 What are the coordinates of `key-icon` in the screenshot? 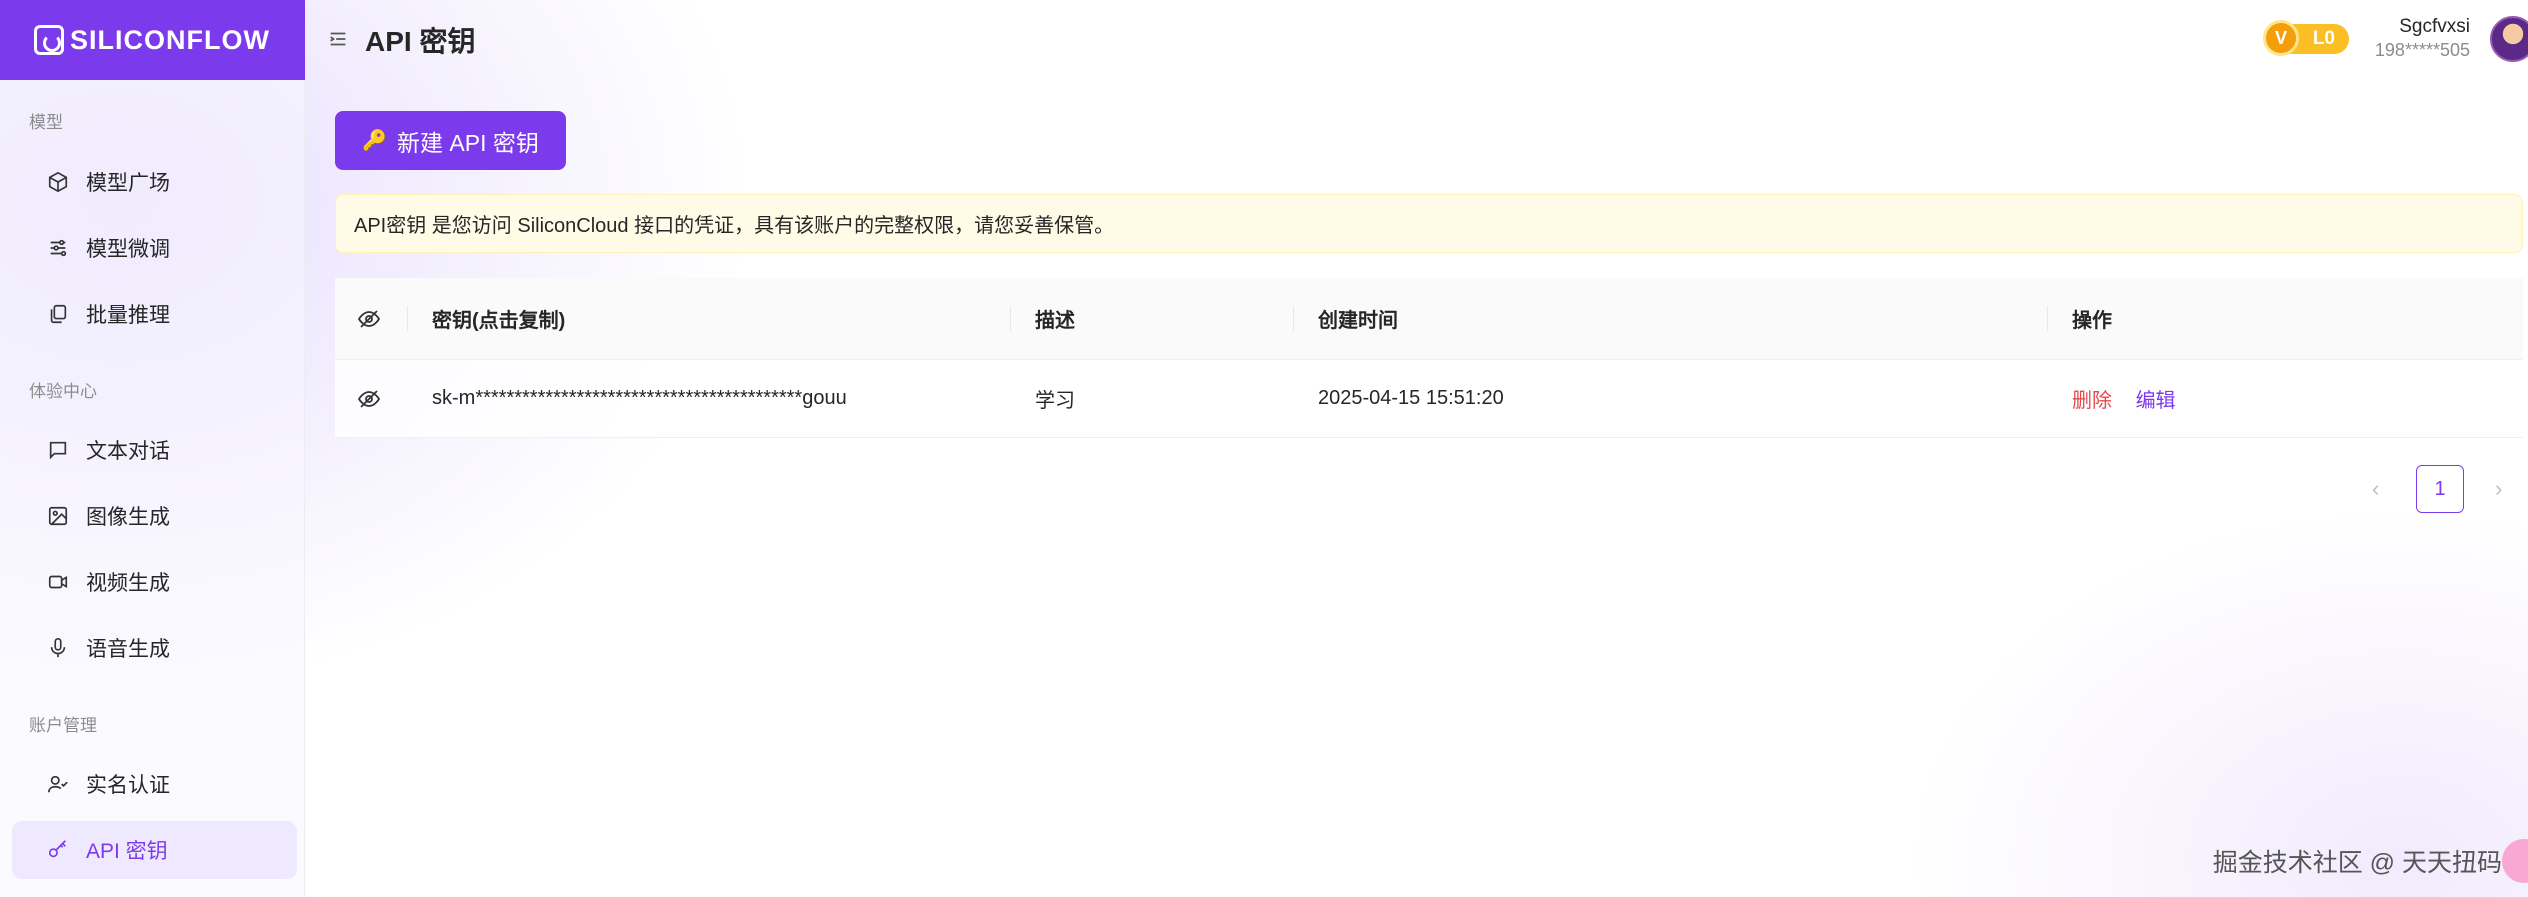 It's located at (58, 850).